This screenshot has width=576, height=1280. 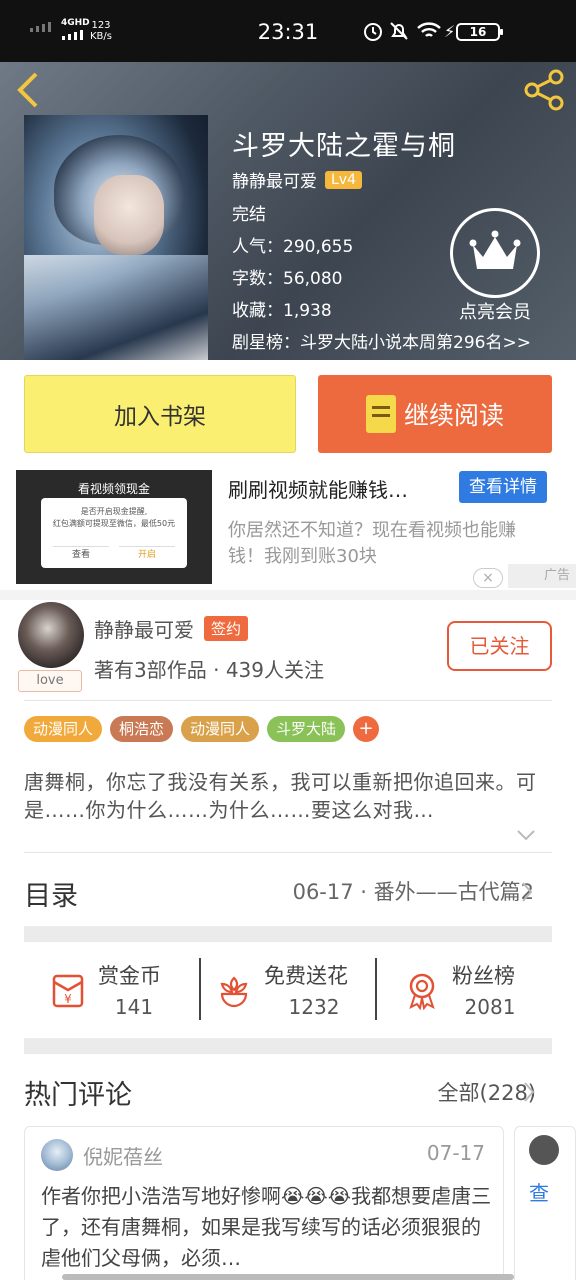 I want to click on signed-badge: 签约, so click(x=226, y=628).